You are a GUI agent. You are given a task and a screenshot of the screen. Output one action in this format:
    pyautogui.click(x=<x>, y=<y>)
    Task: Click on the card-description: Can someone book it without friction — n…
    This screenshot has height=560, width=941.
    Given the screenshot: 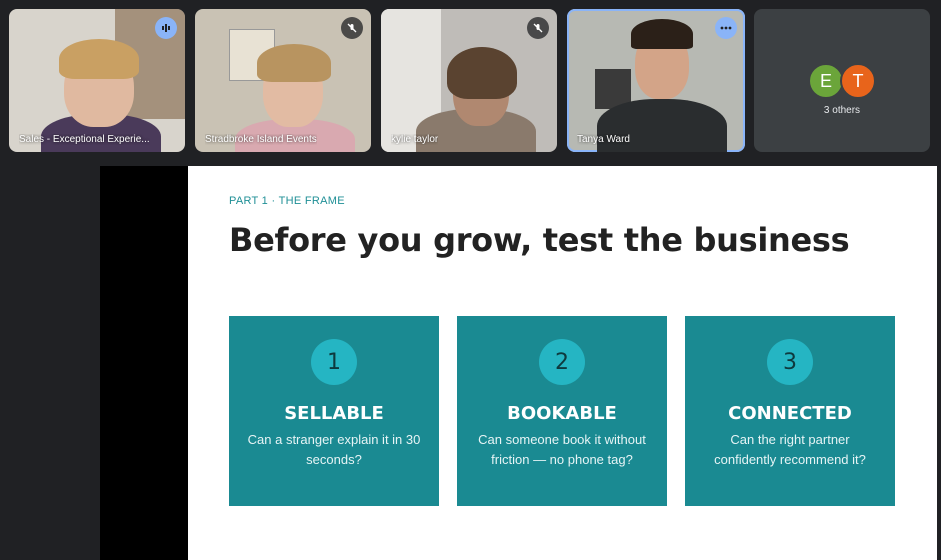 What is the action you would take?
    pyautogui.click(x=562, y=449)
    